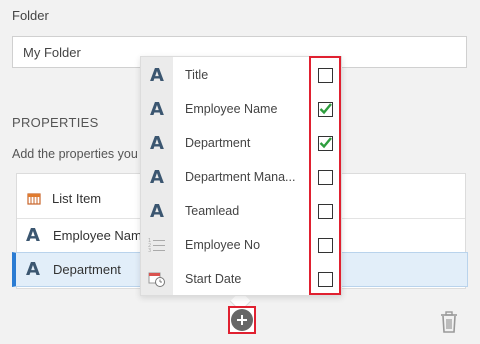 The image size is (480, 344). I want to click on field-option-label: Employee No, so click(223, 245).